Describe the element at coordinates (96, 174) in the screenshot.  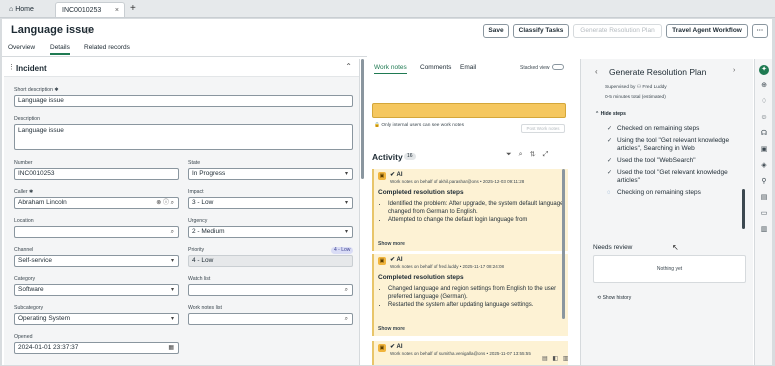
I see `number-field: INC0010253` at that location.